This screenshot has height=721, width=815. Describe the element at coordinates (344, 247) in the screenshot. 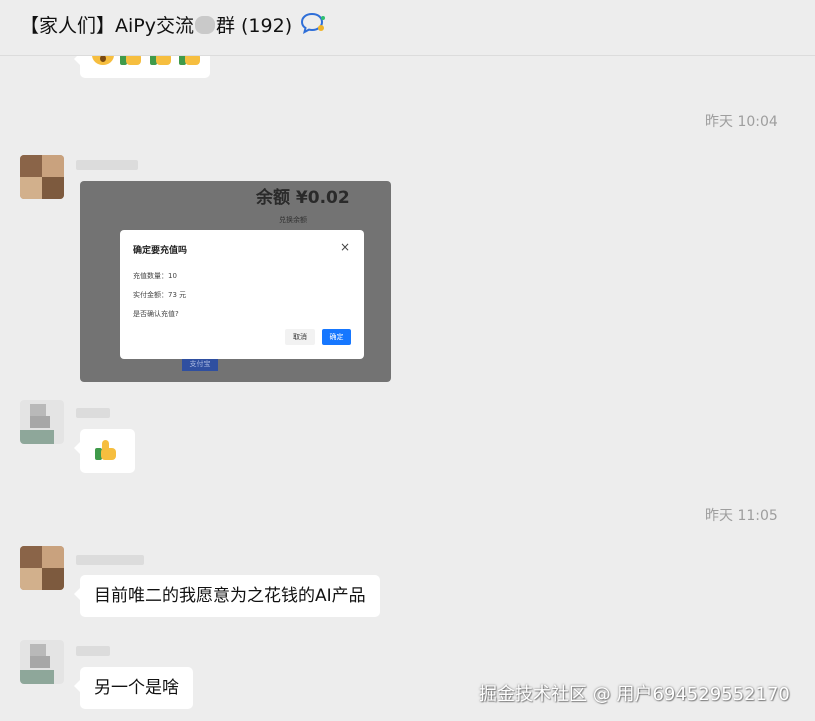

I see `close-icon: ×` at that location.